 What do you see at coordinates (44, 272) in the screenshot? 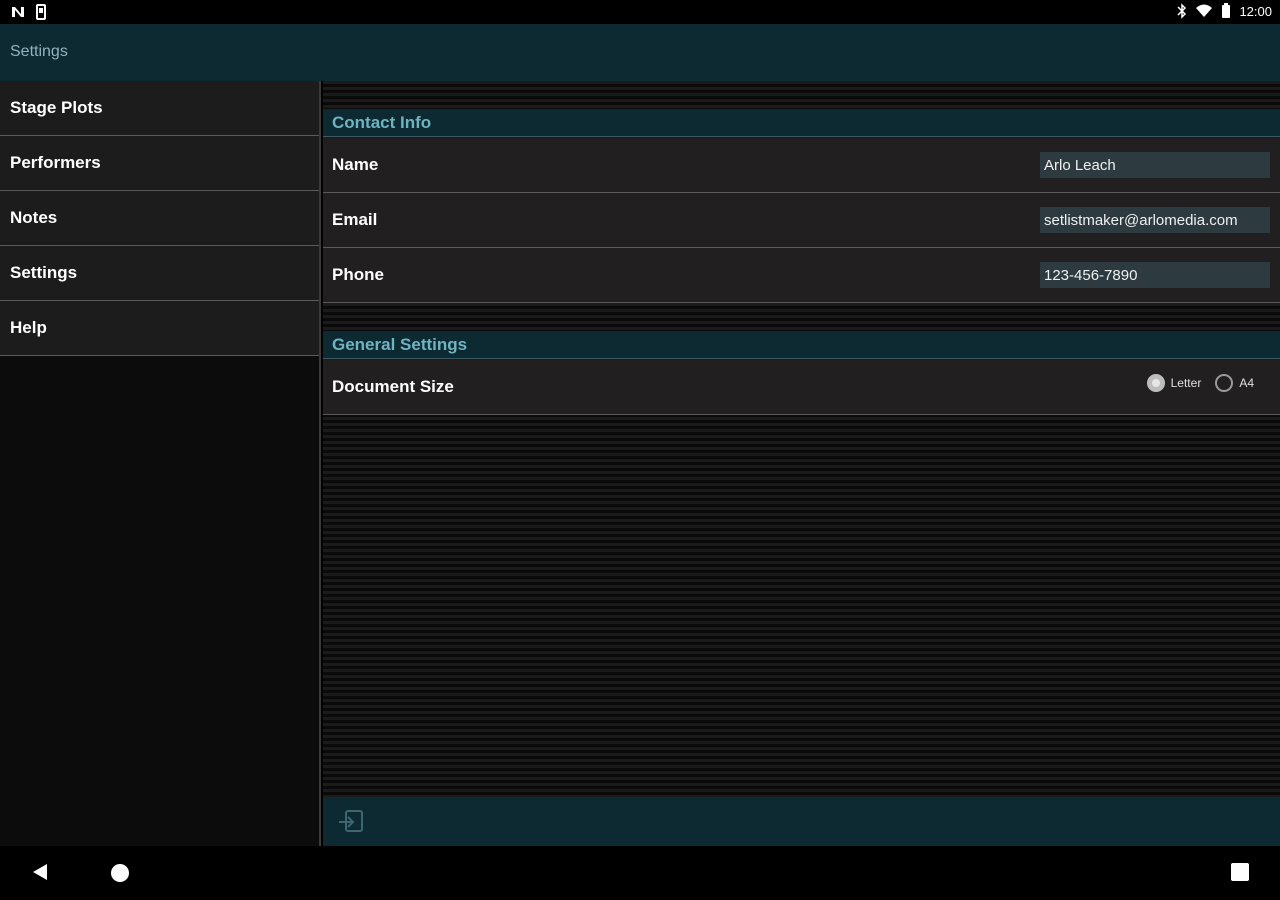
I see `sidebar-item-label: Settings` at bounding box center [44, 272].